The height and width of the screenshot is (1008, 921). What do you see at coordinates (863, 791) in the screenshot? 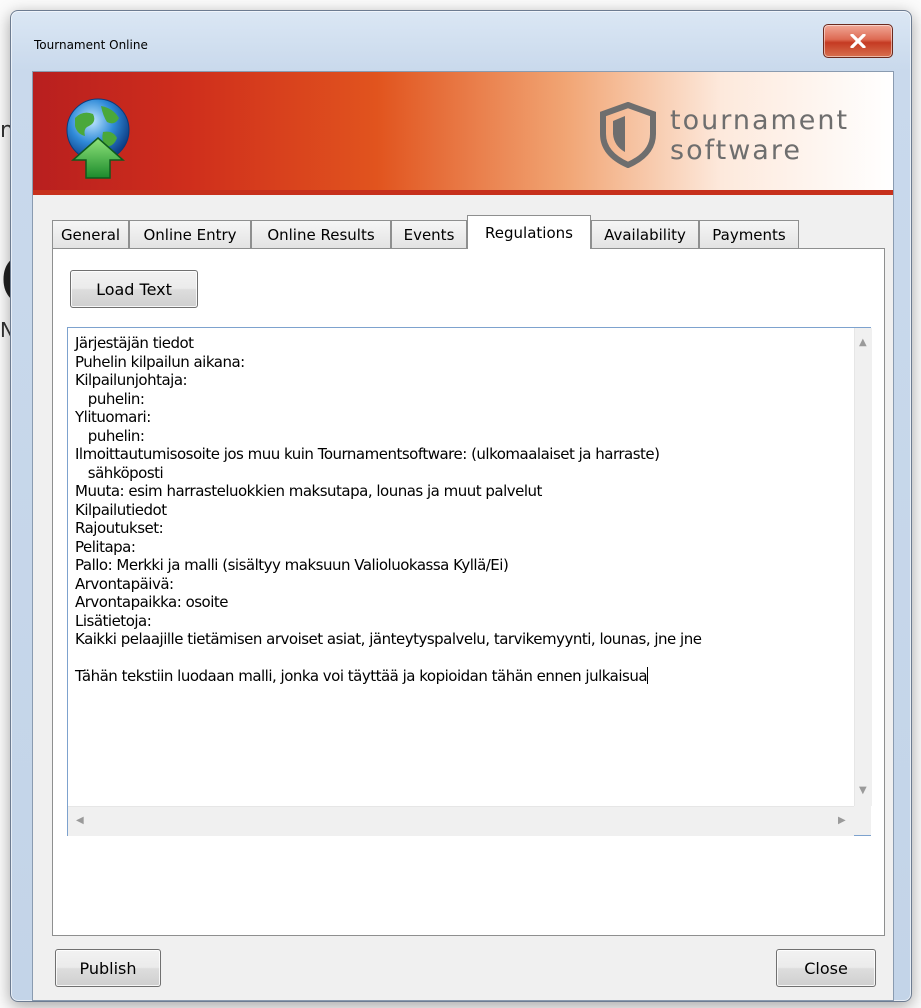
I see `scroll-down-arrow-icon: ▼` at bounding box center [863, 791].